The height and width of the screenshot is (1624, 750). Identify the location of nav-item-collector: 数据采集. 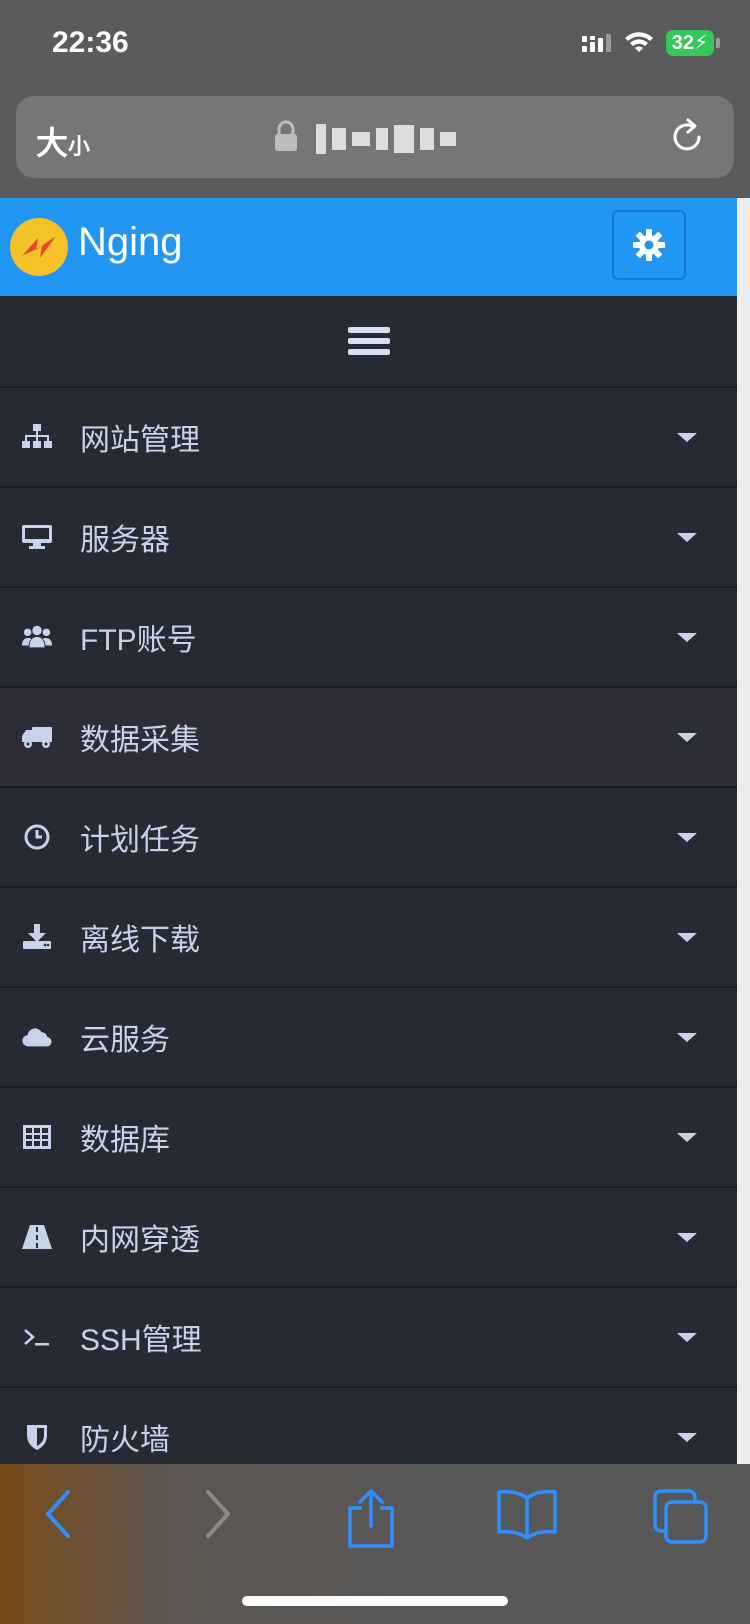
(368, 738).